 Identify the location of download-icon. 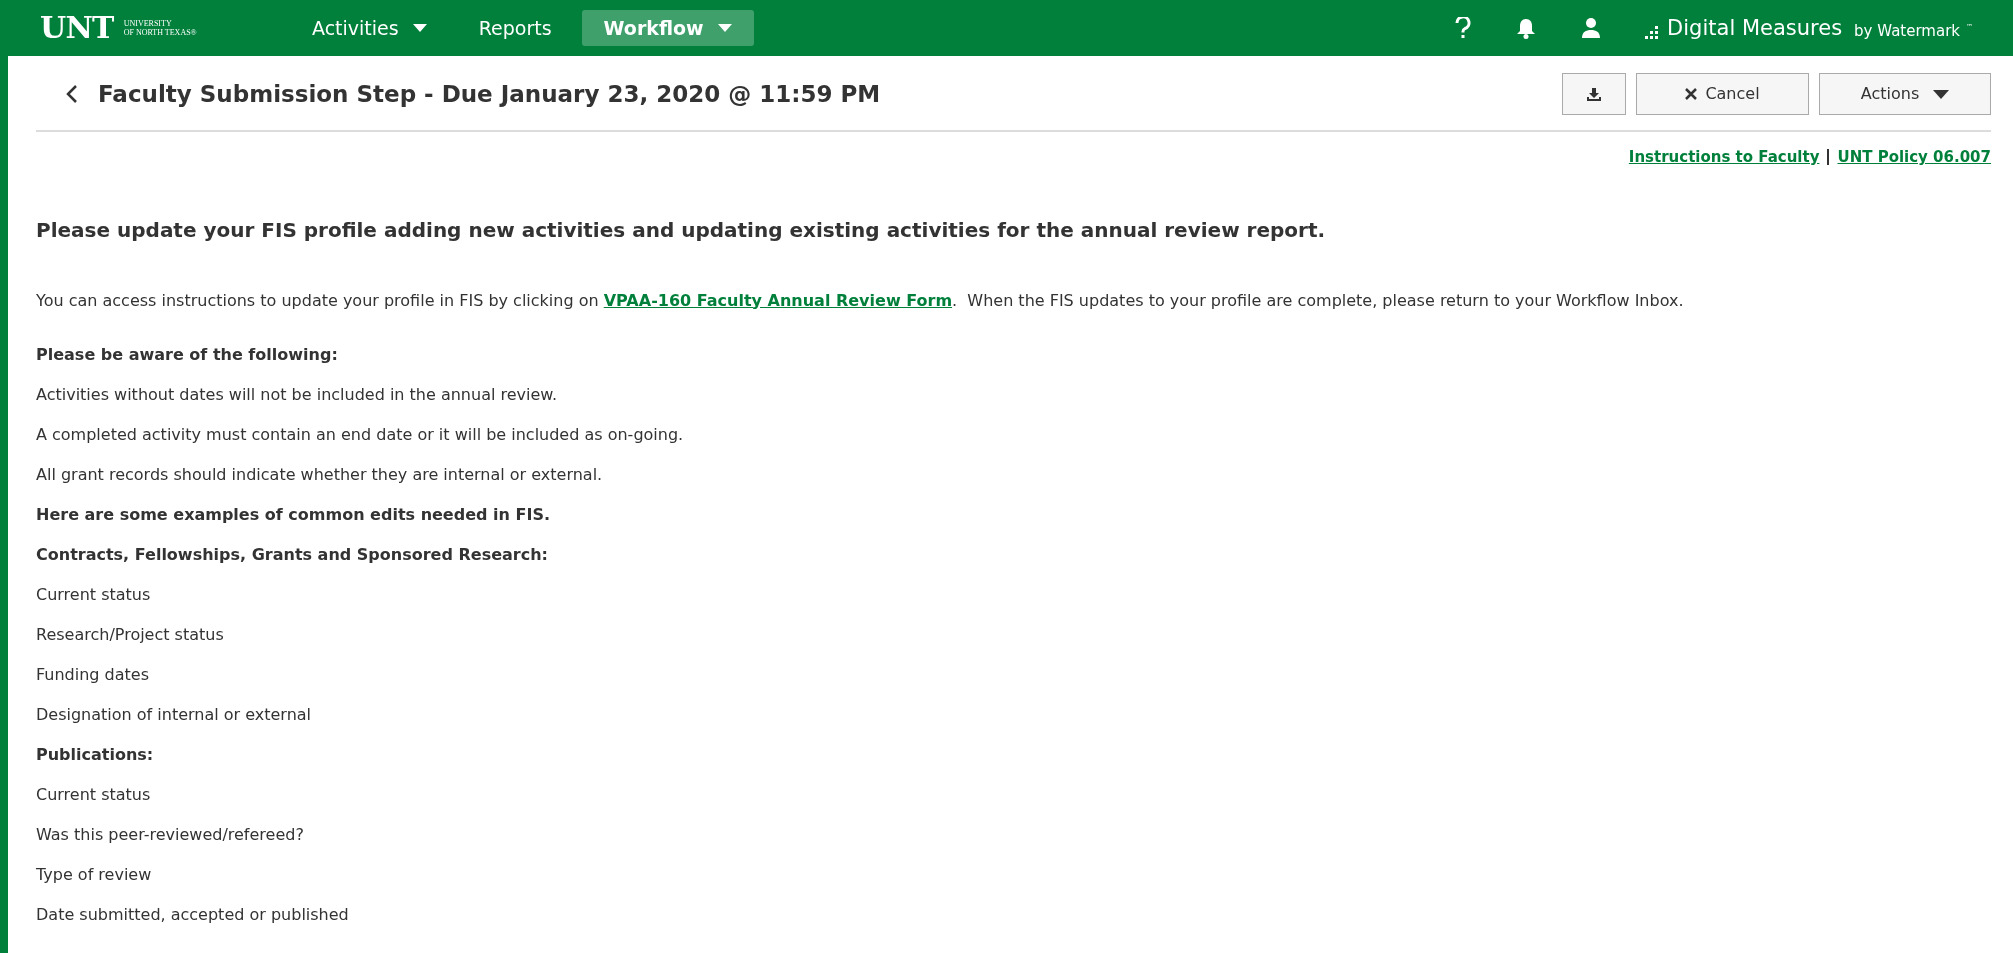
(1594, 94).